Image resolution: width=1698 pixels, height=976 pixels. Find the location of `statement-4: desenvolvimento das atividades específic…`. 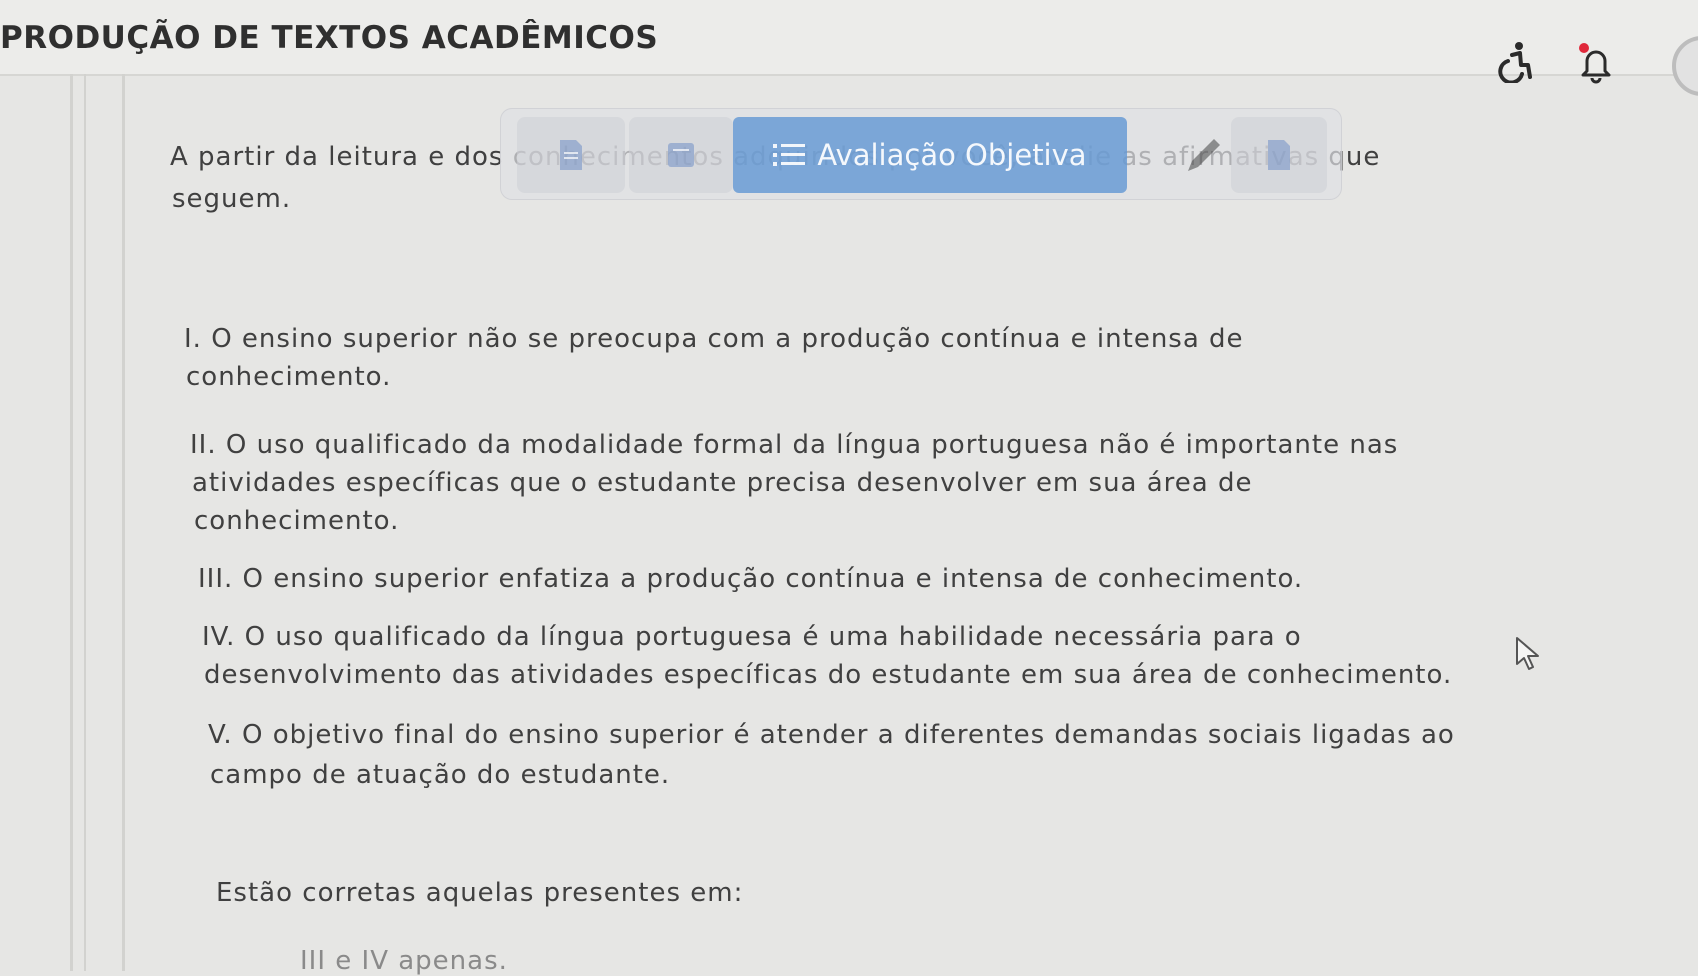

statement-4: desenvolvimento das atividades específic… is located at coordinates (828, 675).